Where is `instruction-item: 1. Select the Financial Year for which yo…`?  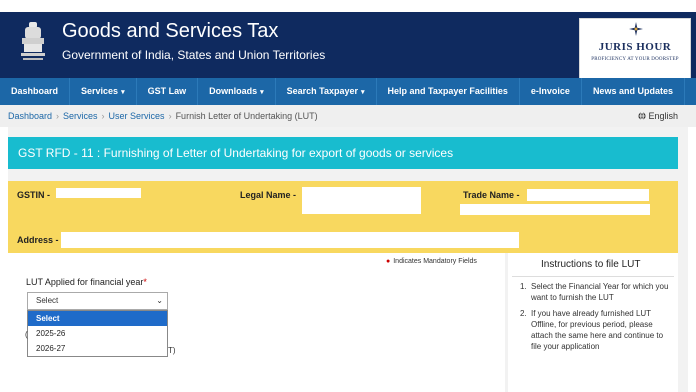 instruction-item: 1. Select the Financial Year for which yo… is located at coordinates (594, 292).